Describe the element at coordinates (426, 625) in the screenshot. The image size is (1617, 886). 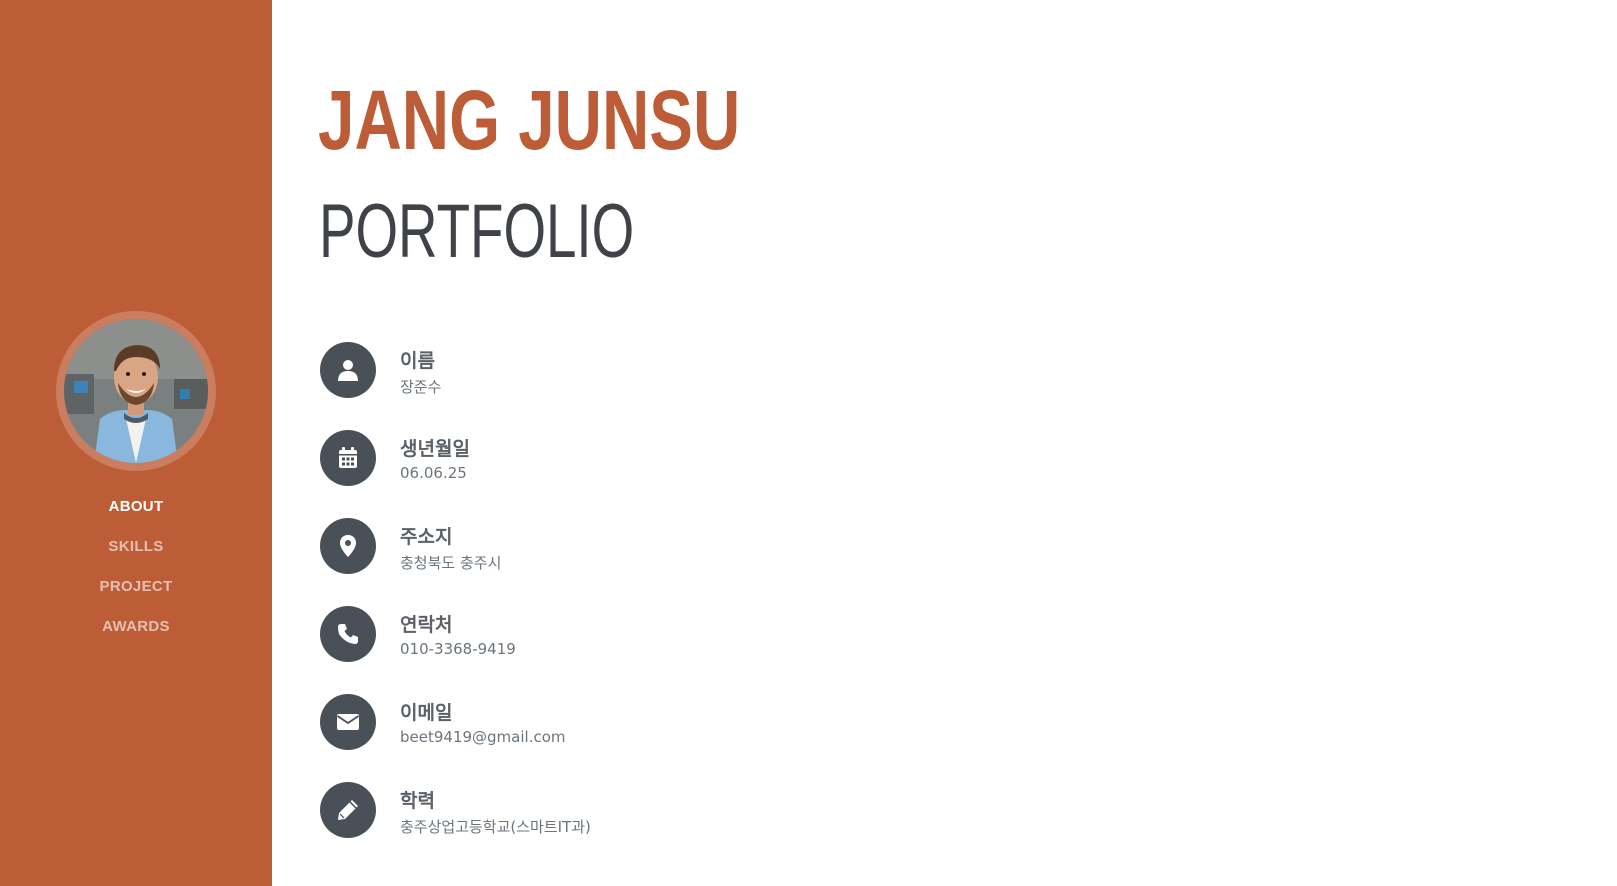
I see `info-label: 연락처` at that location.